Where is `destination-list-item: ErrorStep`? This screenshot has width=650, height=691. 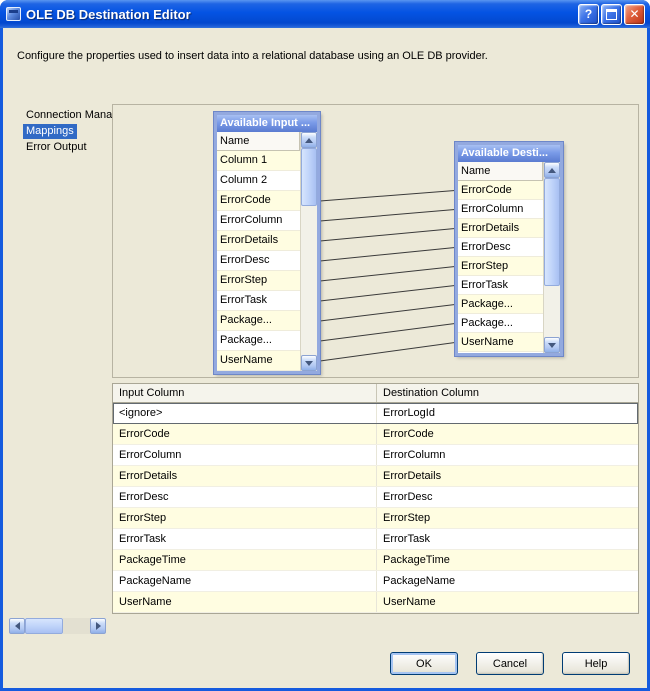
destination-list-item: ErrorStep is located at coordinates (500, 266).